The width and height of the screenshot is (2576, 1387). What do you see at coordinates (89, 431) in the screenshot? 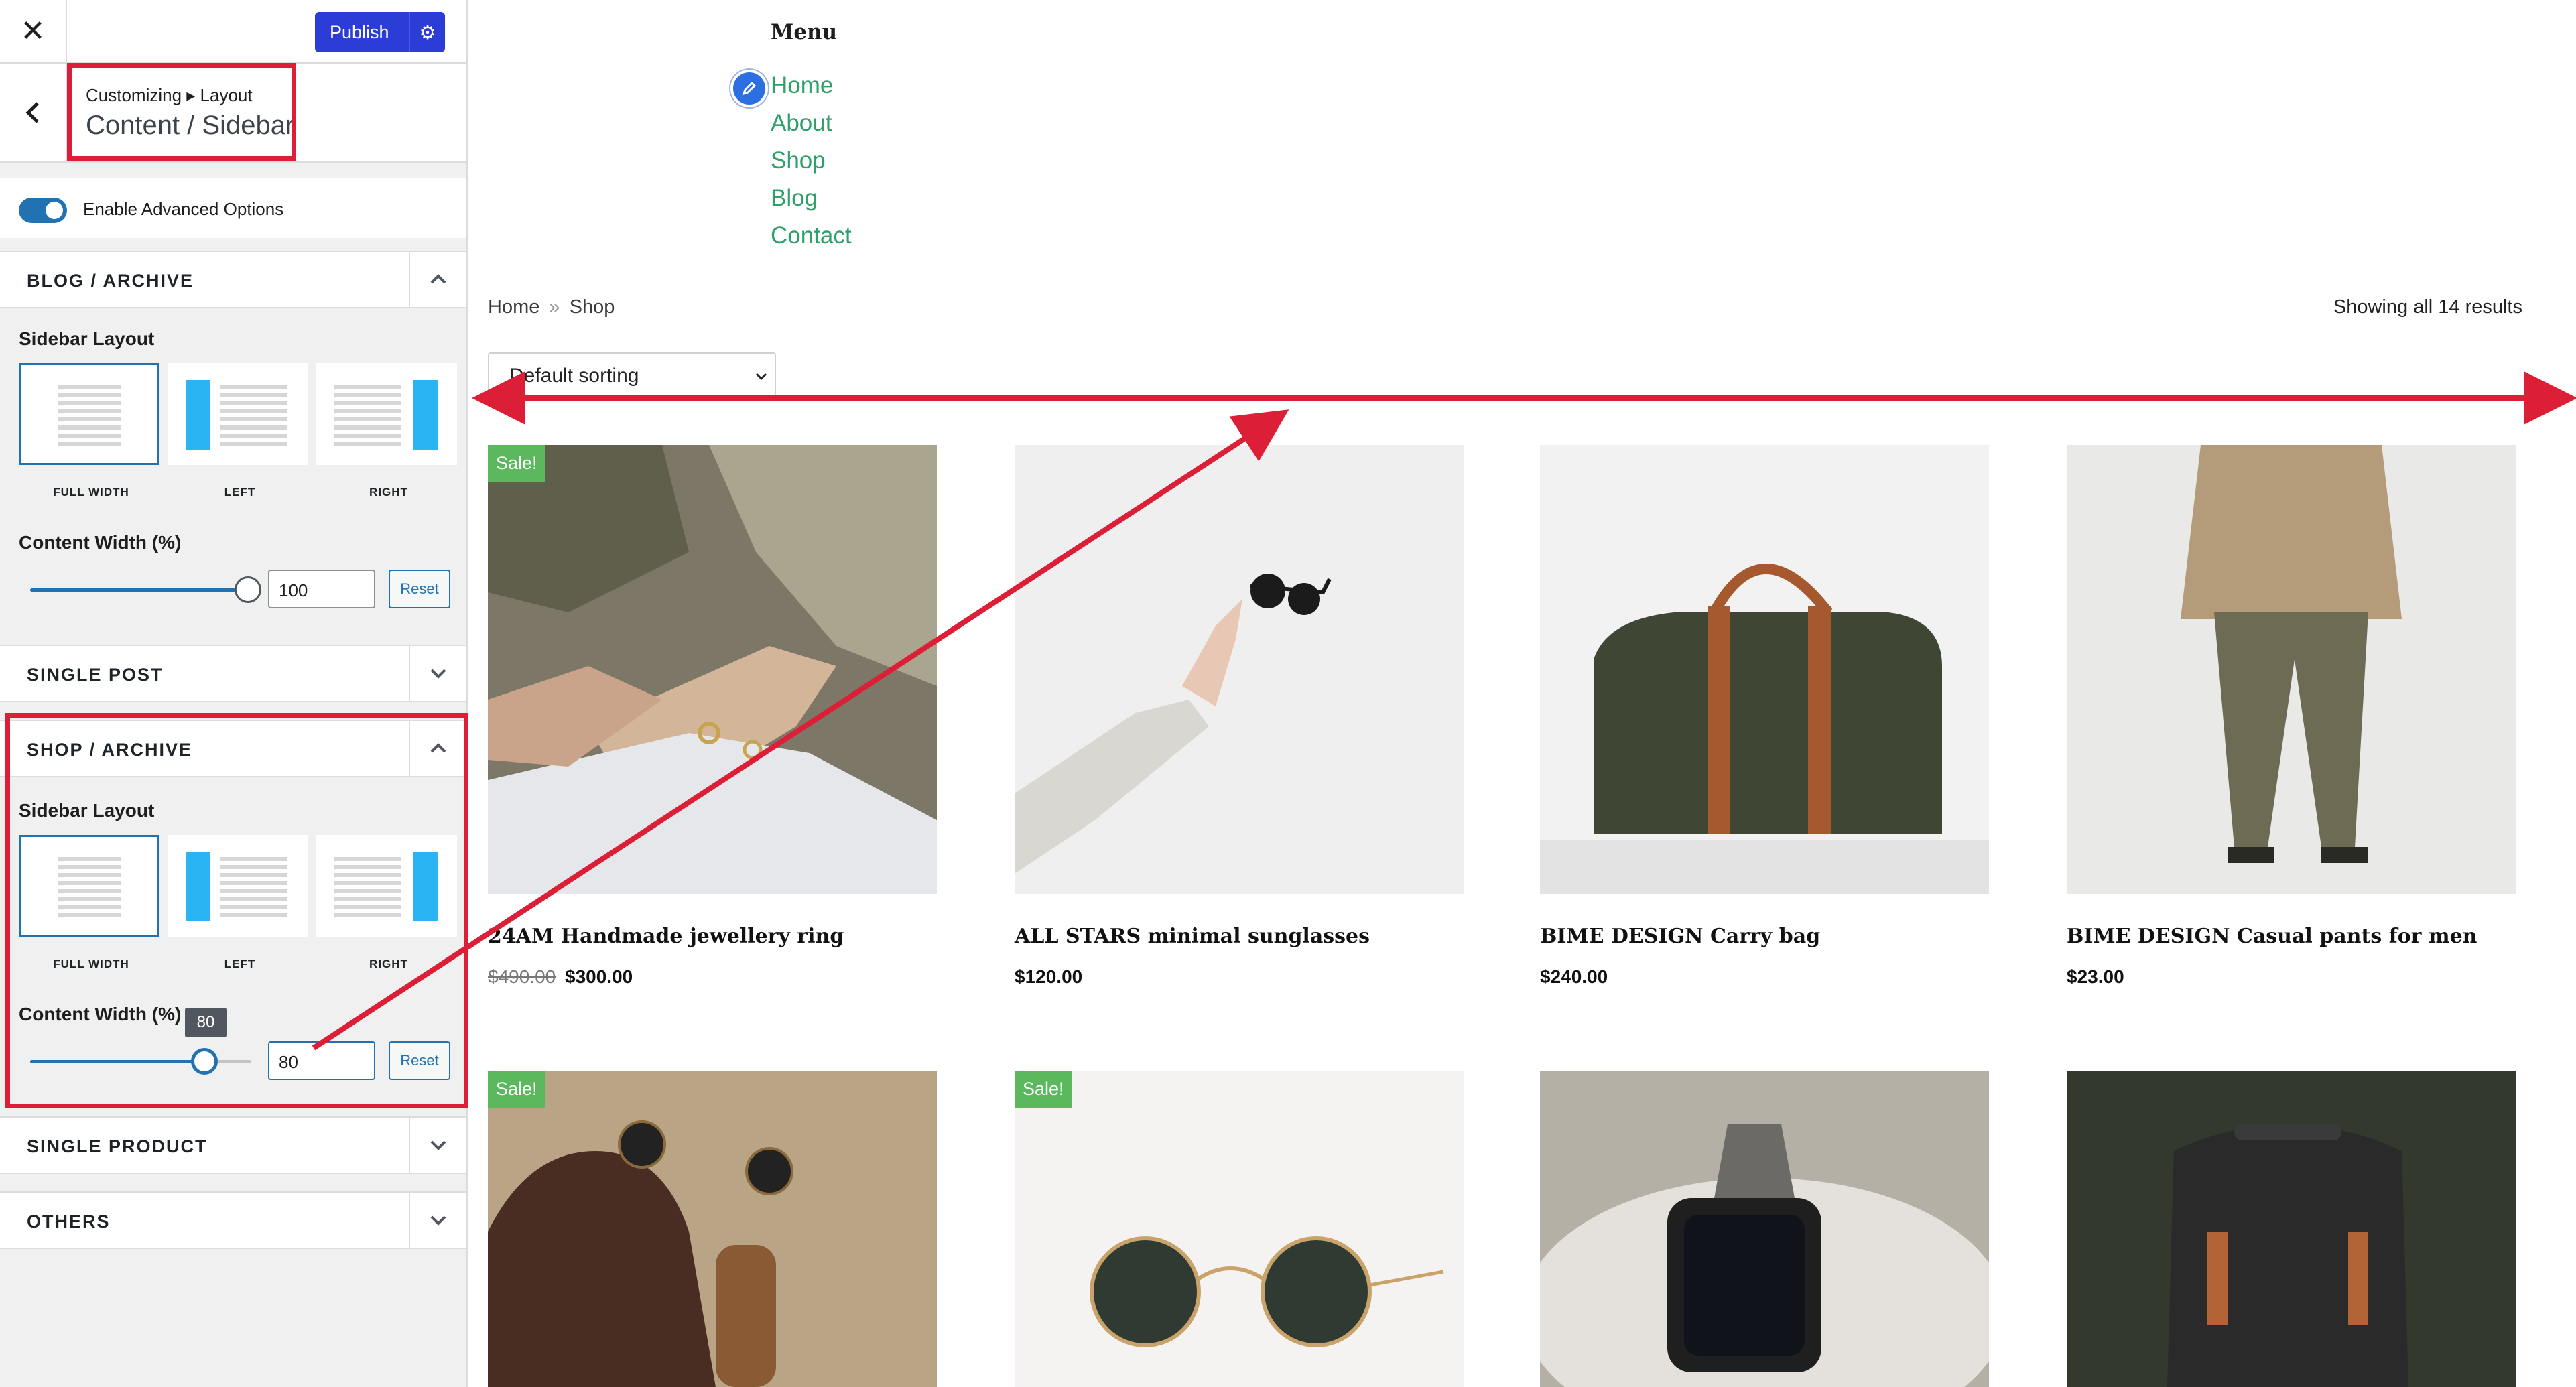
I see `layout-option-full-width: FULL WIDTH` at bounding box center [89, 431].